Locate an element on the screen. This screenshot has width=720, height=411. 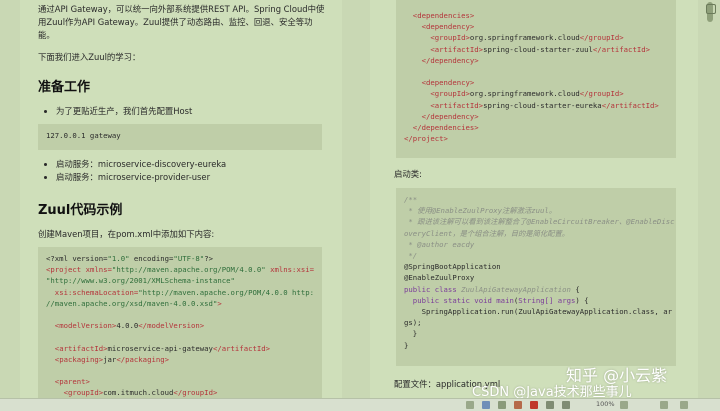
host-code-text: 127.0.0.1 gateway is located at coordinates (83, 135).